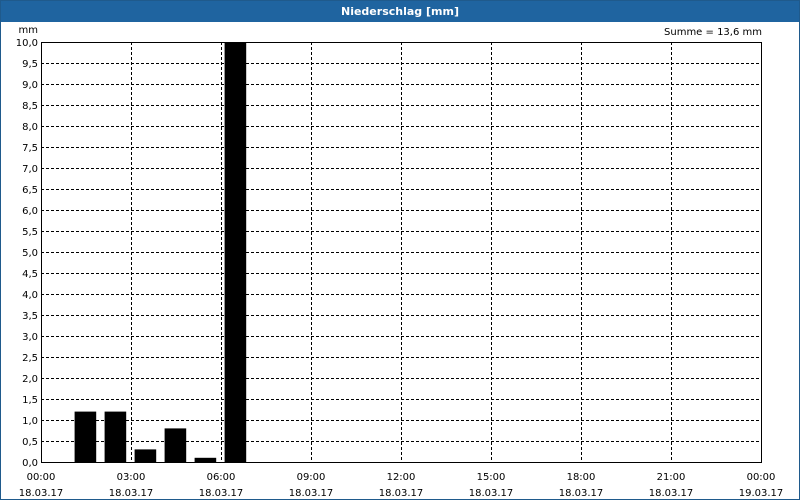 This screenshot has height=501, width=800. I want to click on x-tick-time: 12:00, so click(401, 477).